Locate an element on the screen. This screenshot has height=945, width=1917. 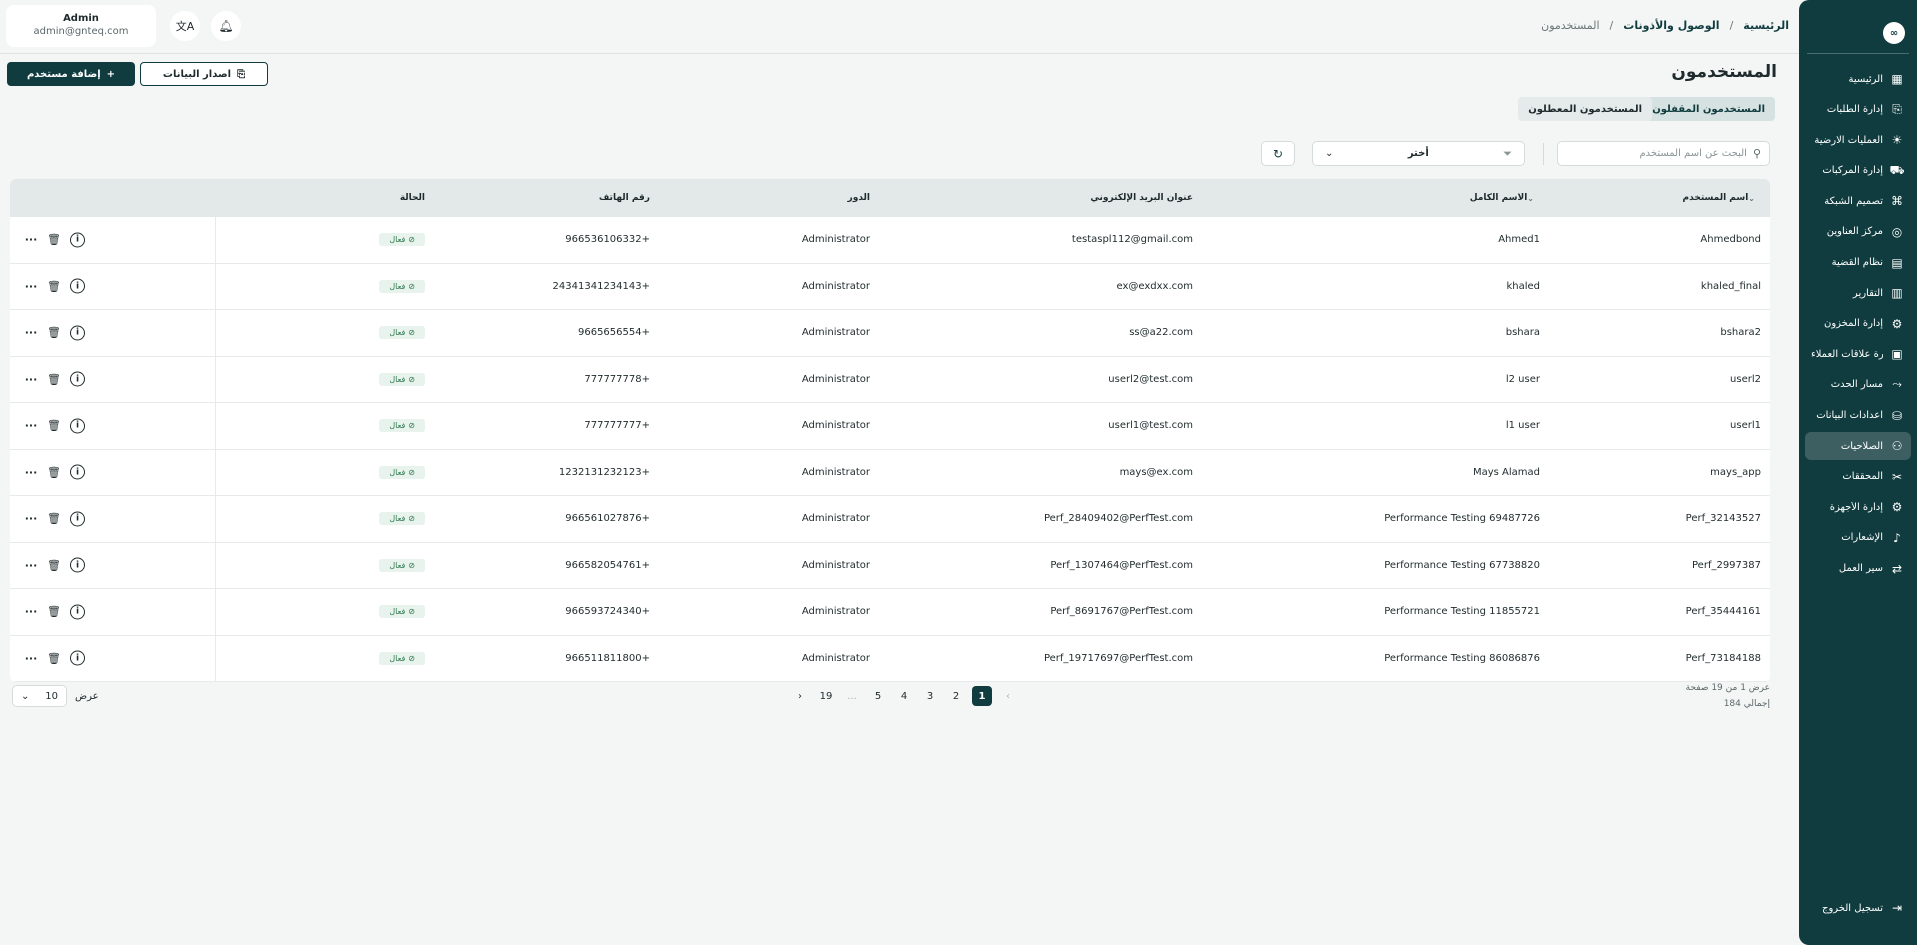
refresh-button: ↻ is located at coordinates (1278, 153).